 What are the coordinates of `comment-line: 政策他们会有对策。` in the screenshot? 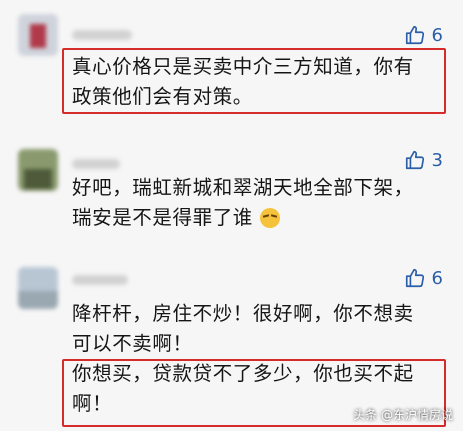 It's located at (162, 96).